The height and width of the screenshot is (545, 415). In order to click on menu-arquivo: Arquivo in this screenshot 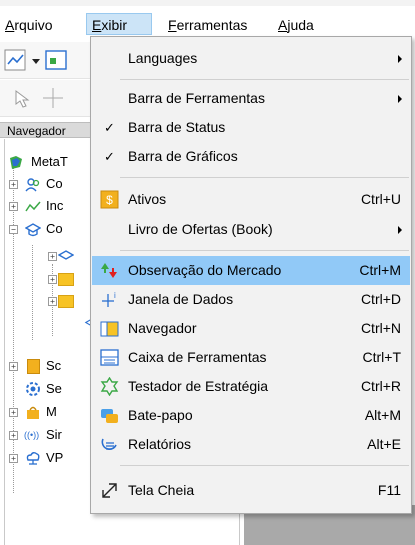, I will do `click(28, 25)`.